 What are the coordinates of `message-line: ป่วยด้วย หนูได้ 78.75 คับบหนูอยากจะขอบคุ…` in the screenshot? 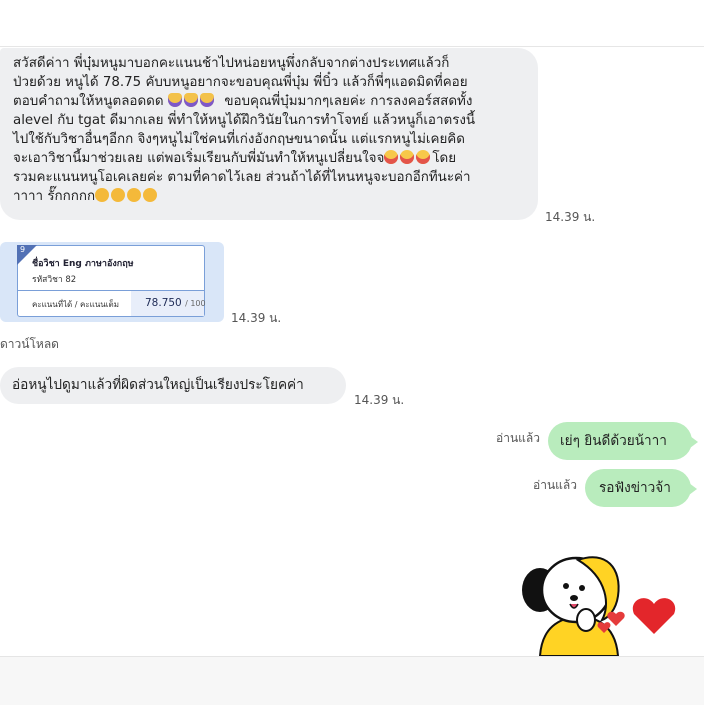 It's located at (240, 82).